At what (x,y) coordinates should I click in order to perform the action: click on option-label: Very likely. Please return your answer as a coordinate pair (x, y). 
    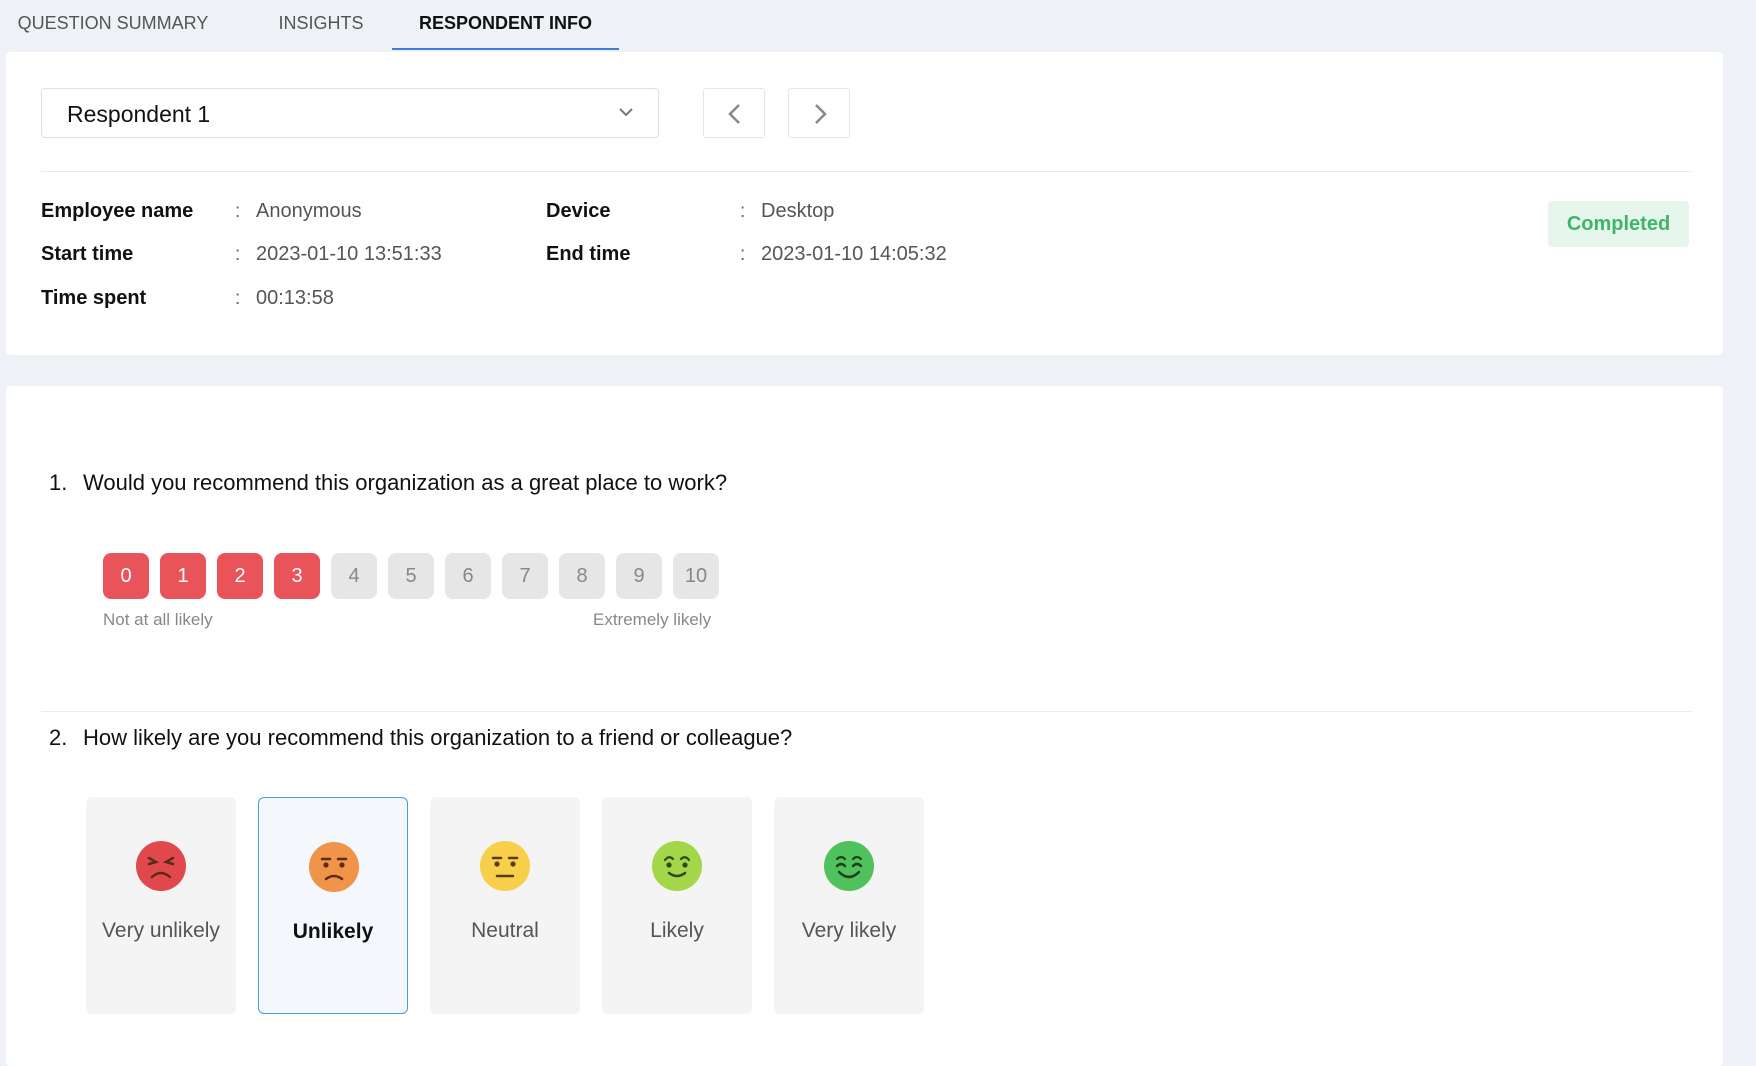
    Looking at the image, I should click on (849, 930).